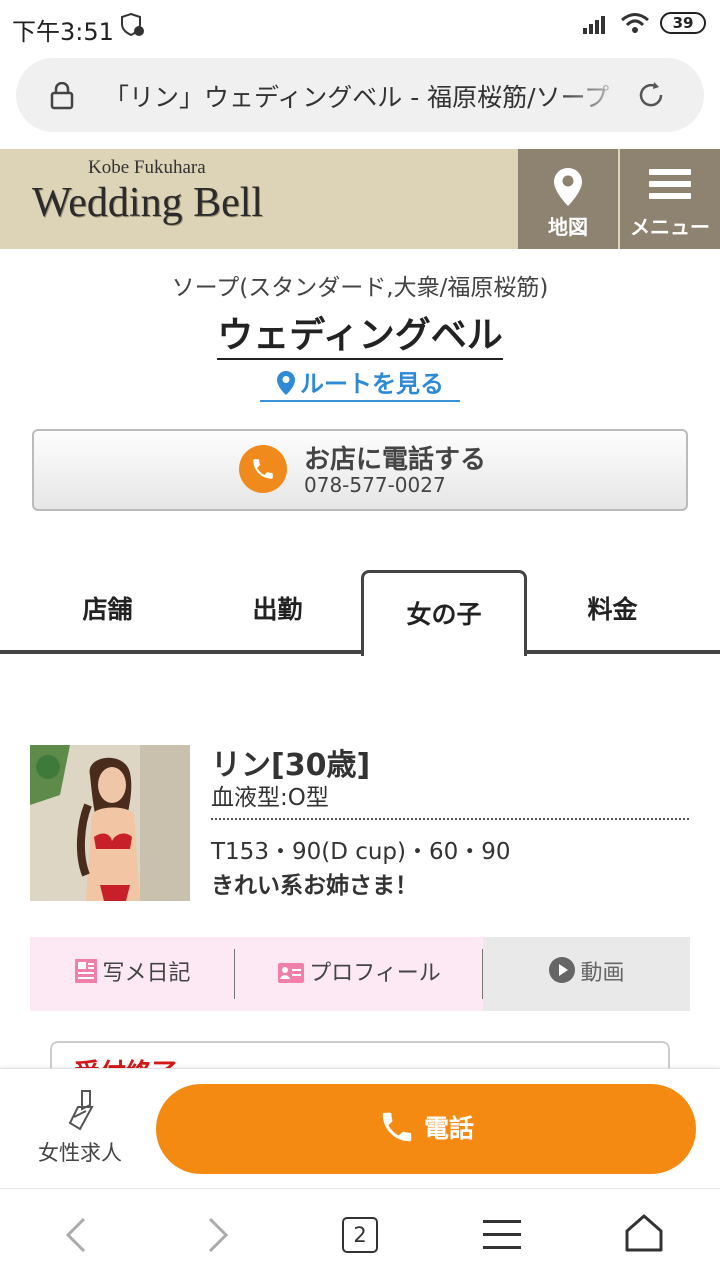  Describe the element at coordinates (361, 852) in the screenshot. I see `profile-measurements: T153・90(D cup)・60・90` at that location.